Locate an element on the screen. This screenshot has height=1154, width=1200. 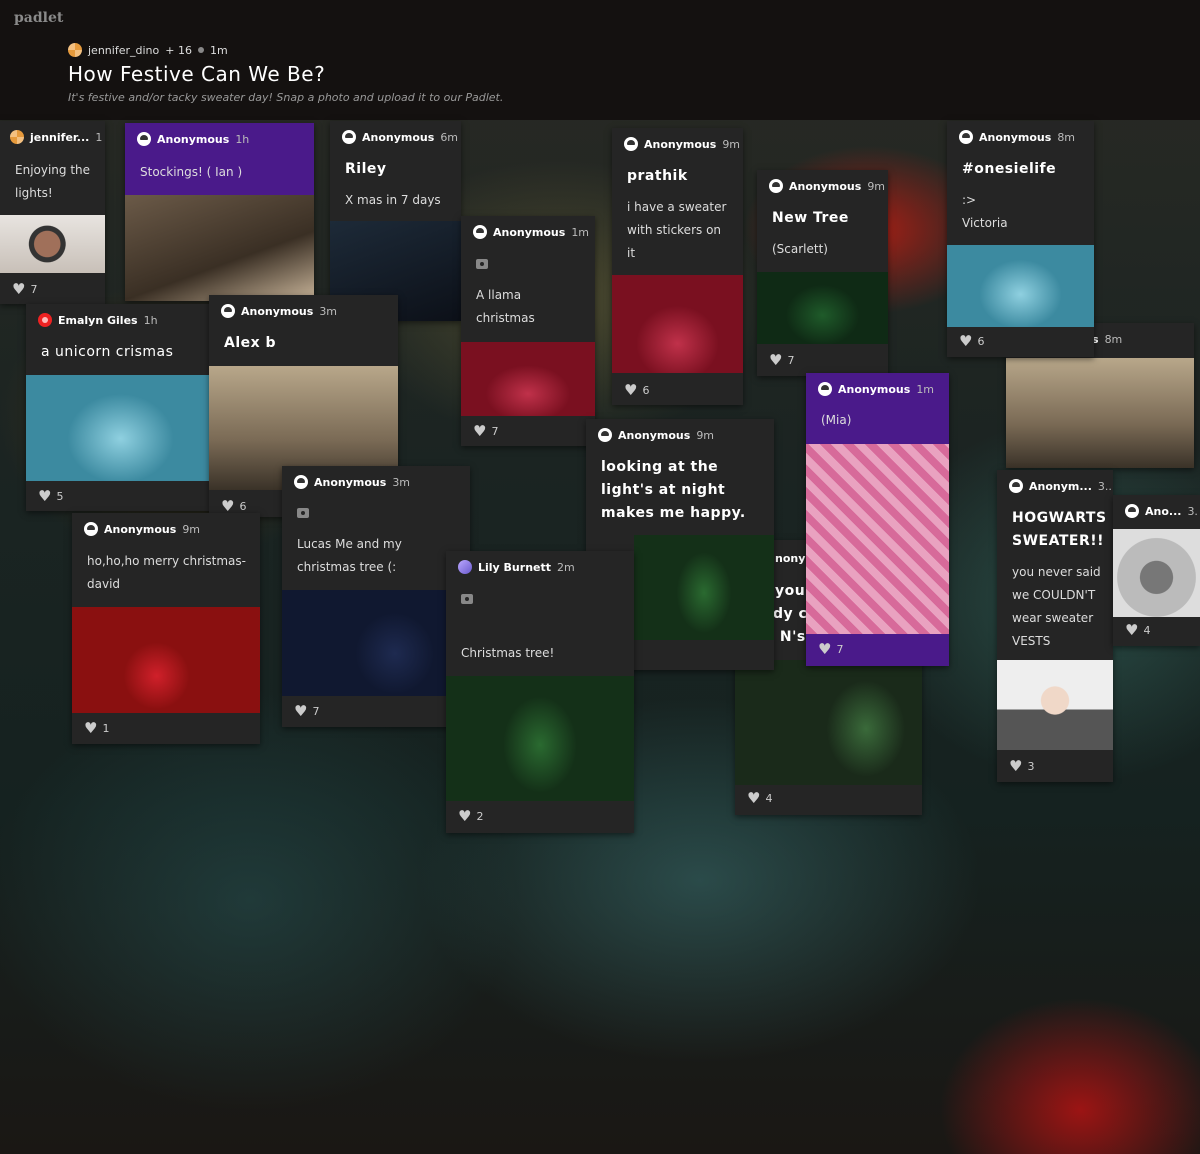
like-count: 5 is located at coordinates (60, 496).